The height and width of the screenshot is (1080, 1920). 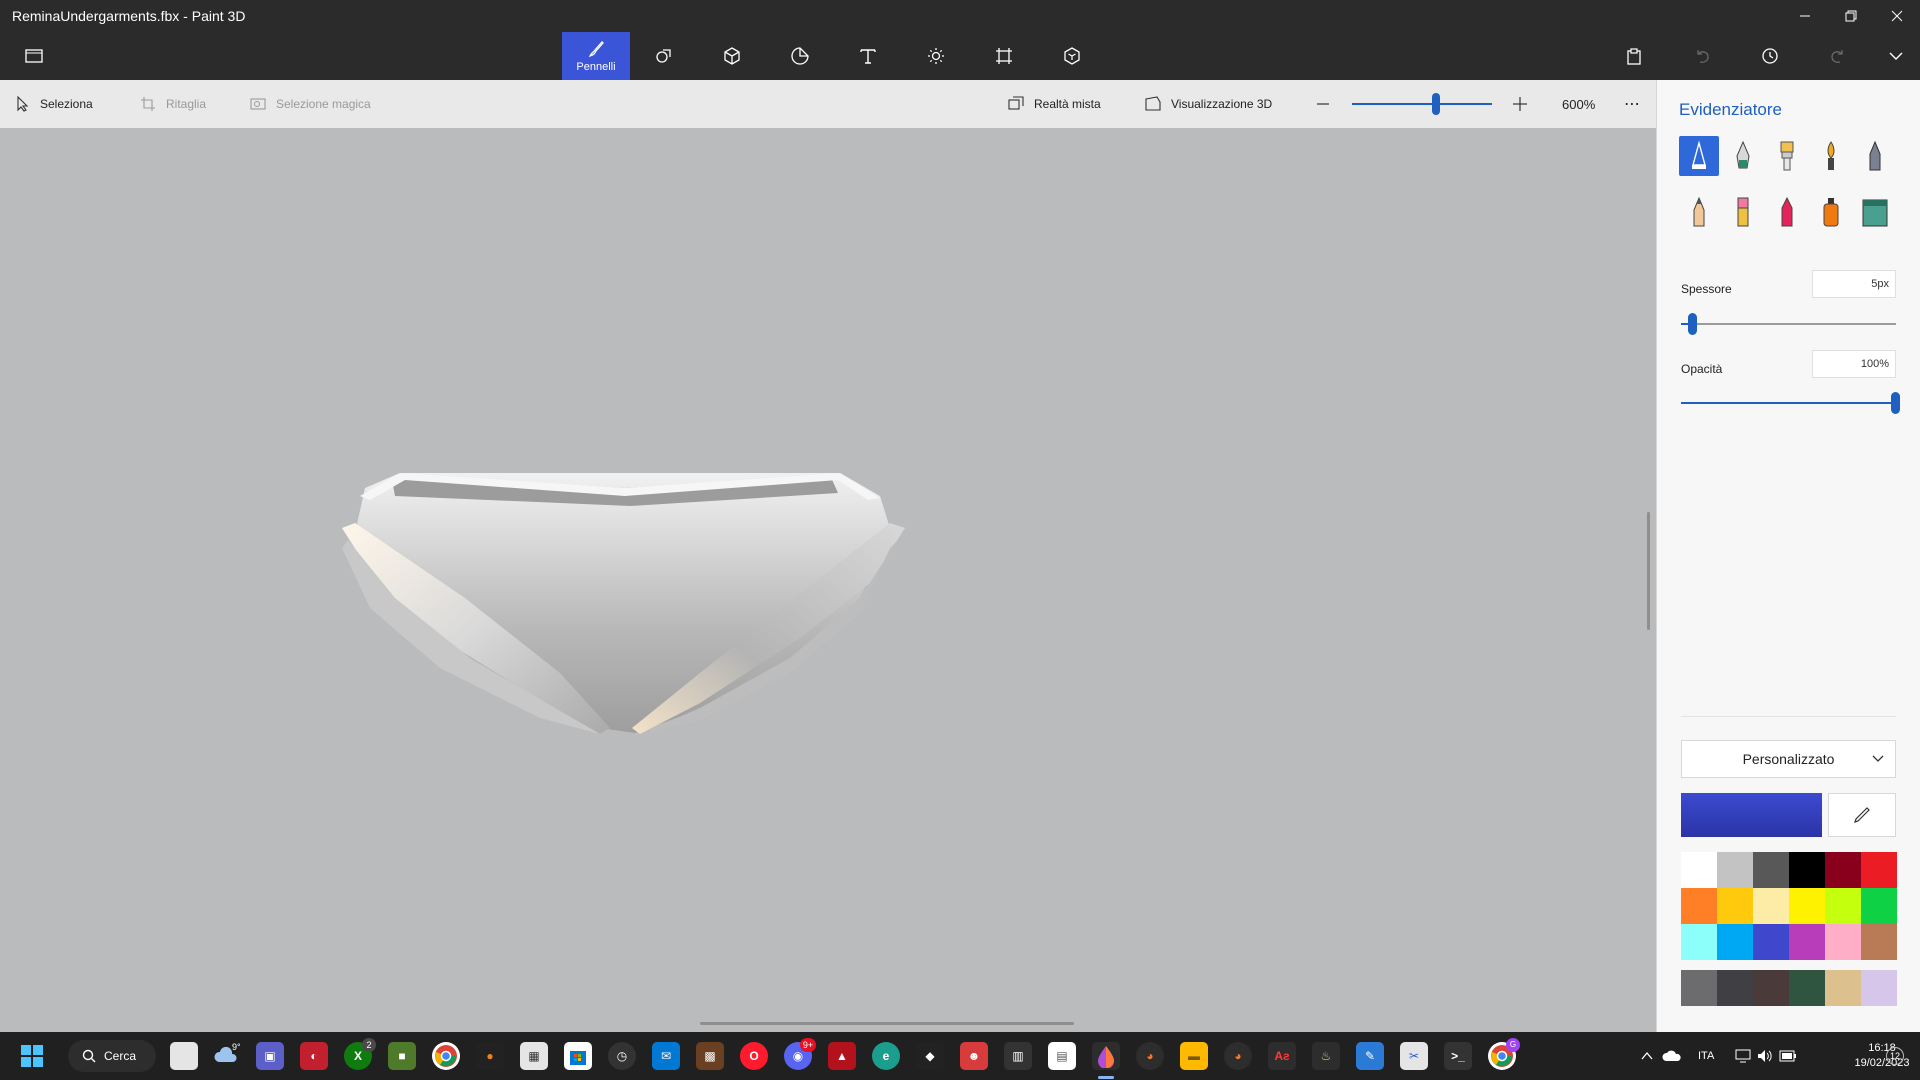 I want to click on tab-text, so click(x=868, y=56).